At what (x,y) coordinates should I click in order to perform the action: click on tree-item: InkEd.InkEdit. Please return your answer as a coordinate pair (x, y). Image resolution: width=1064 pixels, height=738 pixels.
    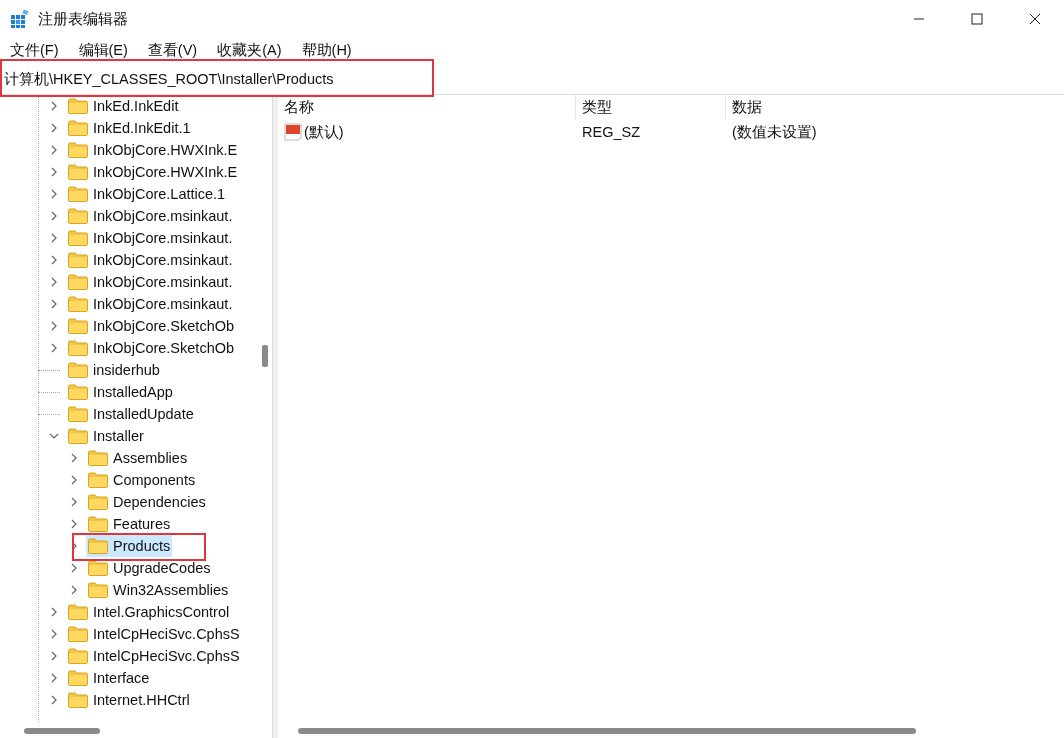
    Looking at the image, I should click on (123, 106).